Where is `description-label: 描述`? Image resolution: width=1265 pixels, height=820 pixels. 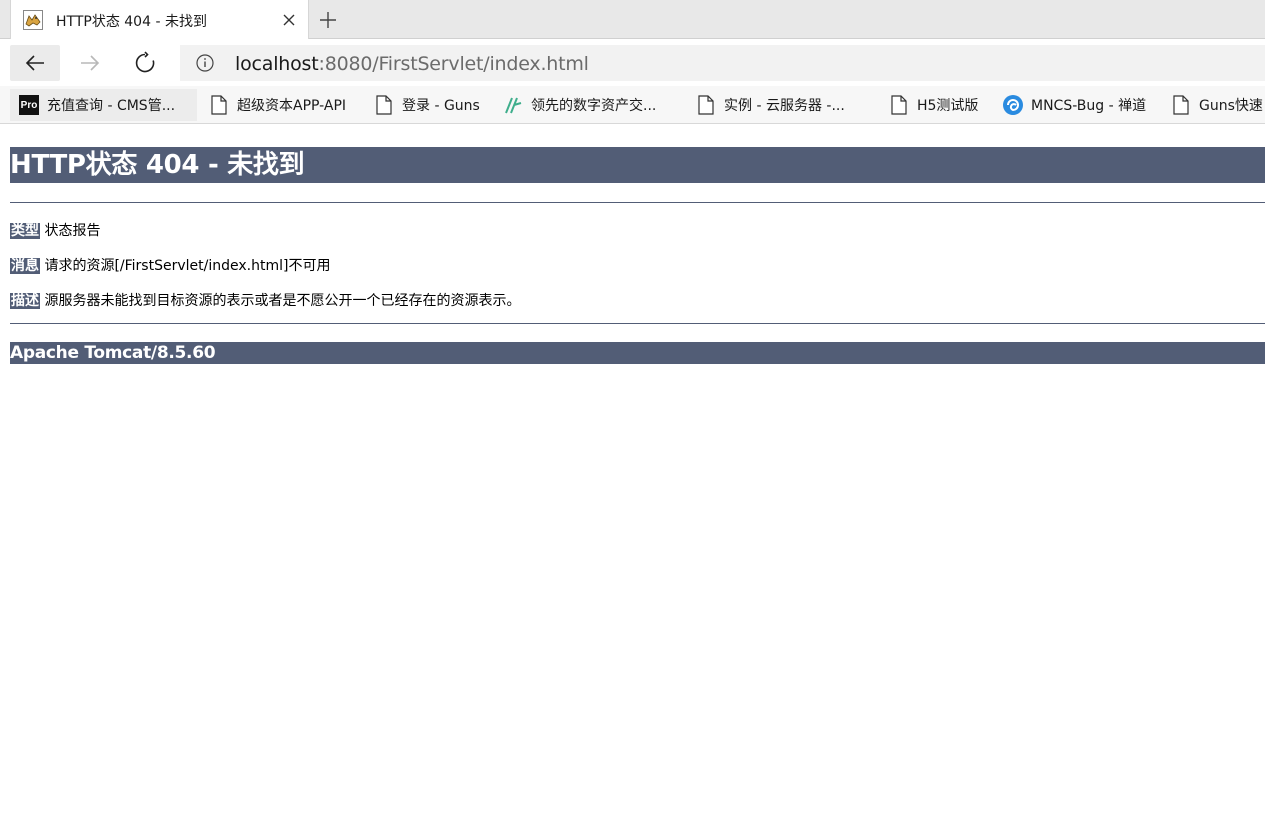 description-label: 描述 is located at coordinates (25, 301).